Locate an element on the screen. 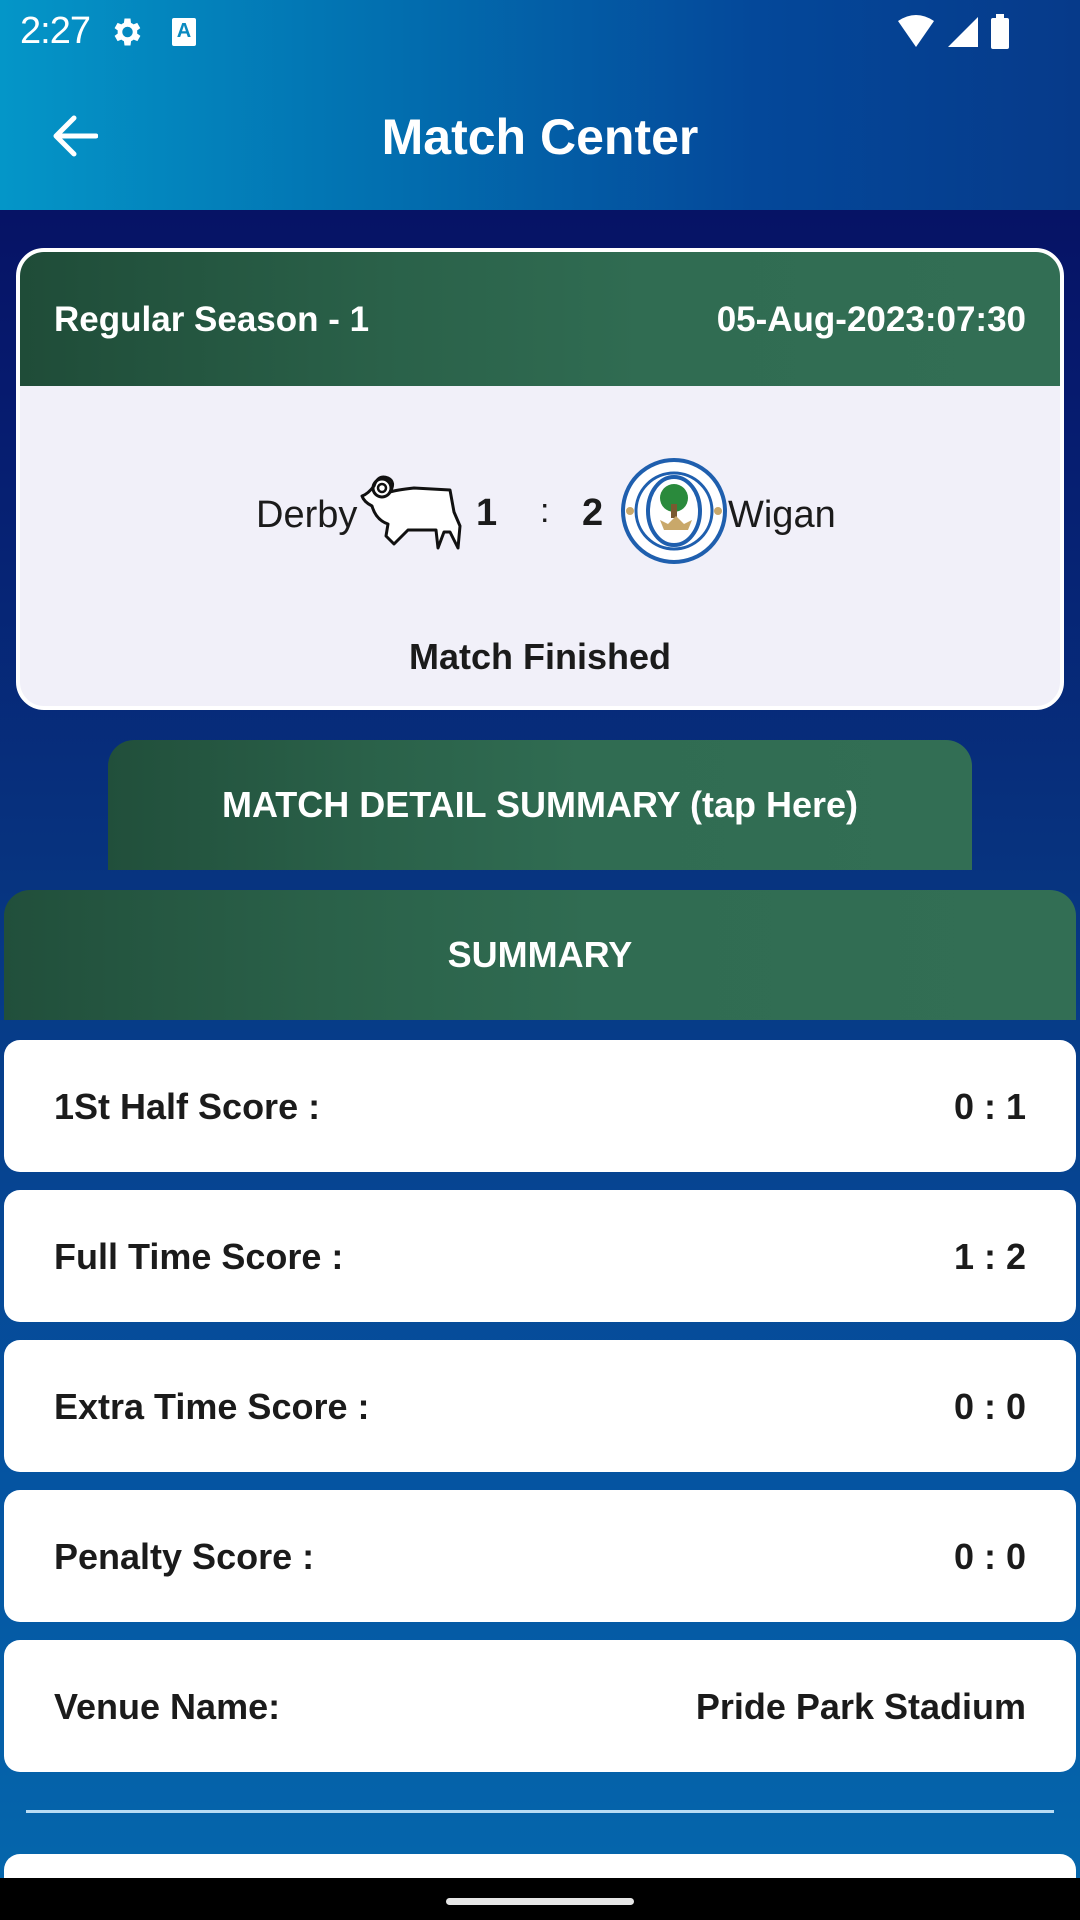 The image size is (1080, 1920). summary-row-full-time: Full Time Score : 1 : 2 is located at coordinates (540, 1256).